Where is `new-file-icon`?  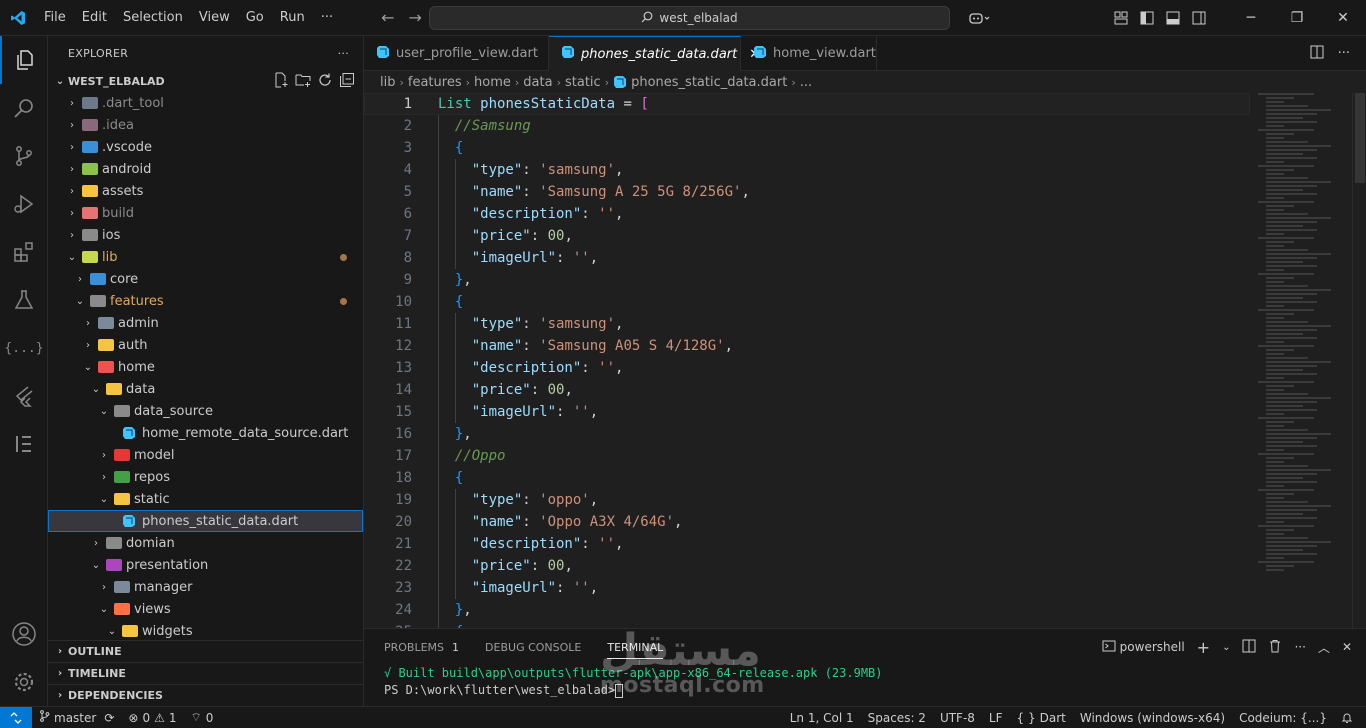 new-file-icon is located at coordinates (281, 81).